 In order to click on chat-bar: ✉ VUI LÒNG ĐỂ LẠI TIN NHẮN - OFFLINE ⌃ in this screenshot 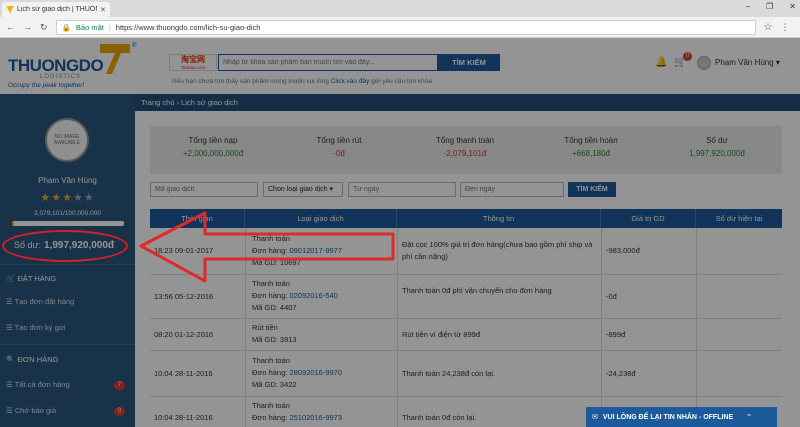, I will do `click(681, 417)`.